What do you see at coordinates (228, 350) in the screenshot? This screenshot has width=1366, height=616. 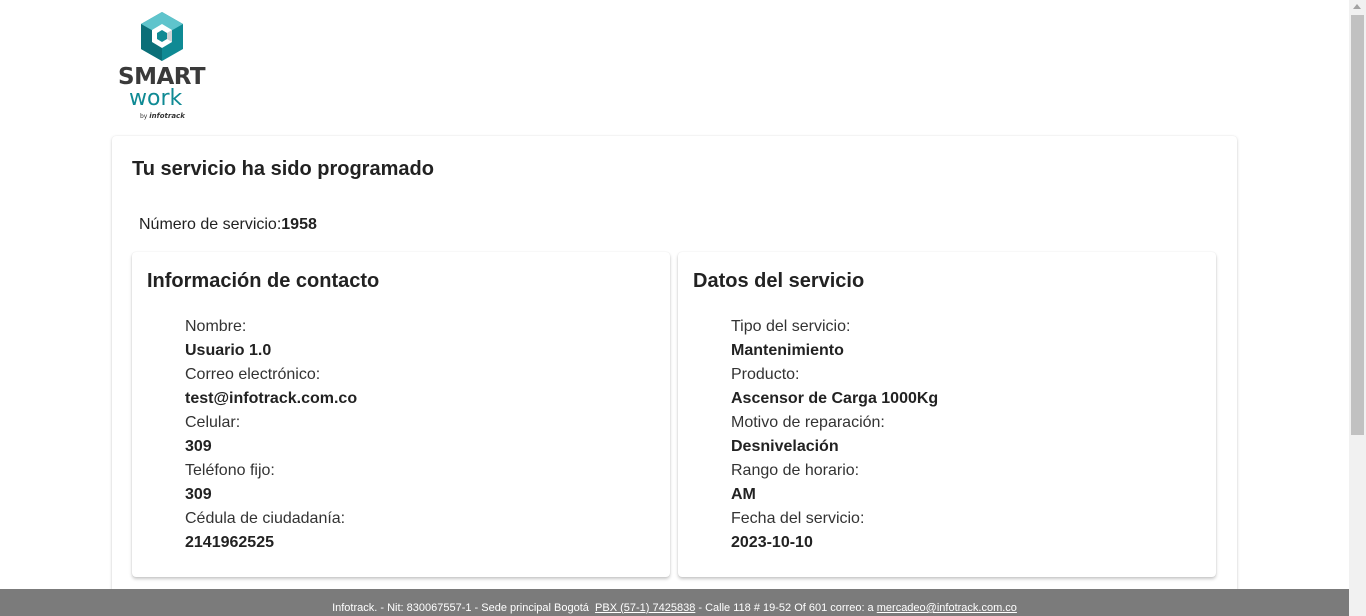 I see `contact-name-value: Usuario 1.0` at bounding box center [228, 350].